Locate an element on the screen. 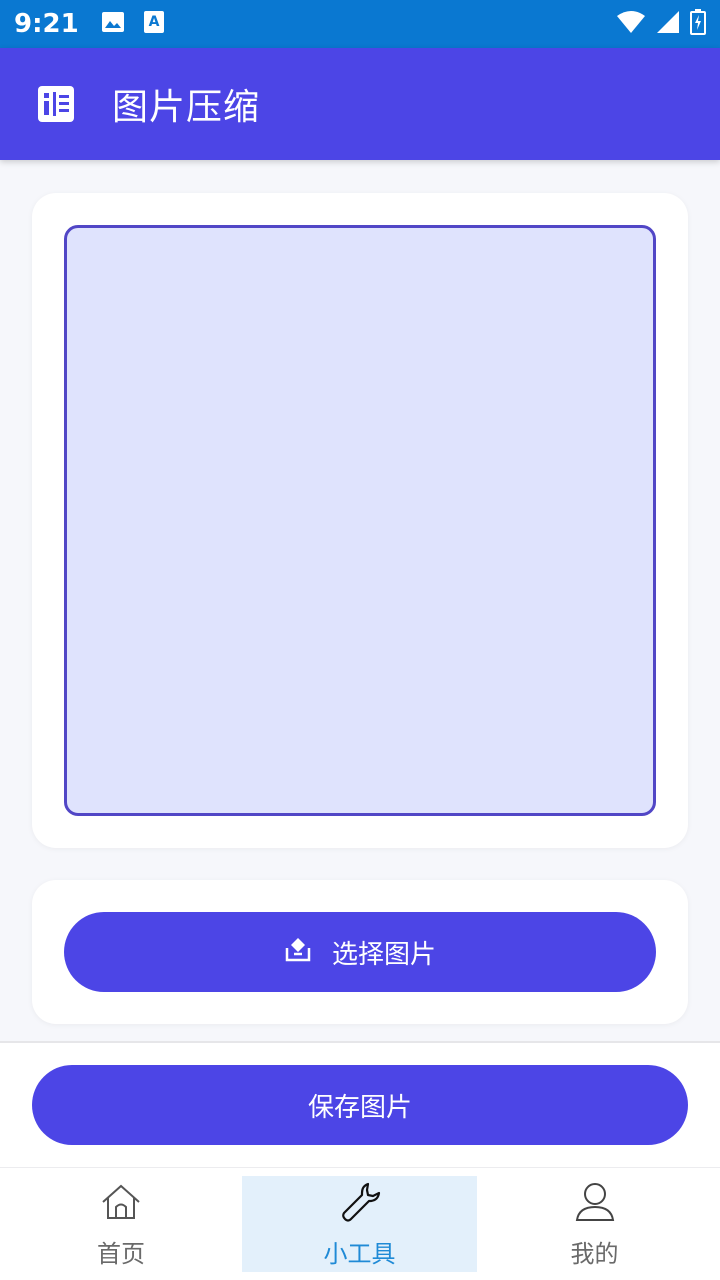 The image size is (720, 1280). nav-label-home: 首页 is located at coordinates (121, 1253).